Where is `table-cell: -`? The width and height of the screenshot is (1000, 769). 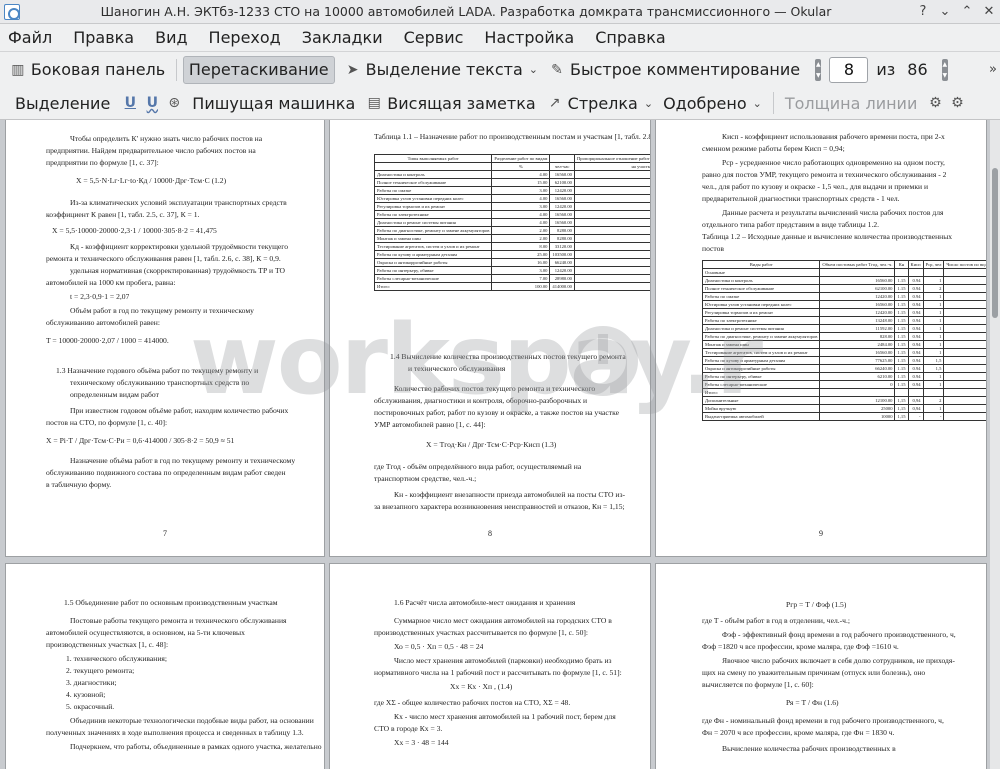 table-cell: - is located at coordinates (933, 416).